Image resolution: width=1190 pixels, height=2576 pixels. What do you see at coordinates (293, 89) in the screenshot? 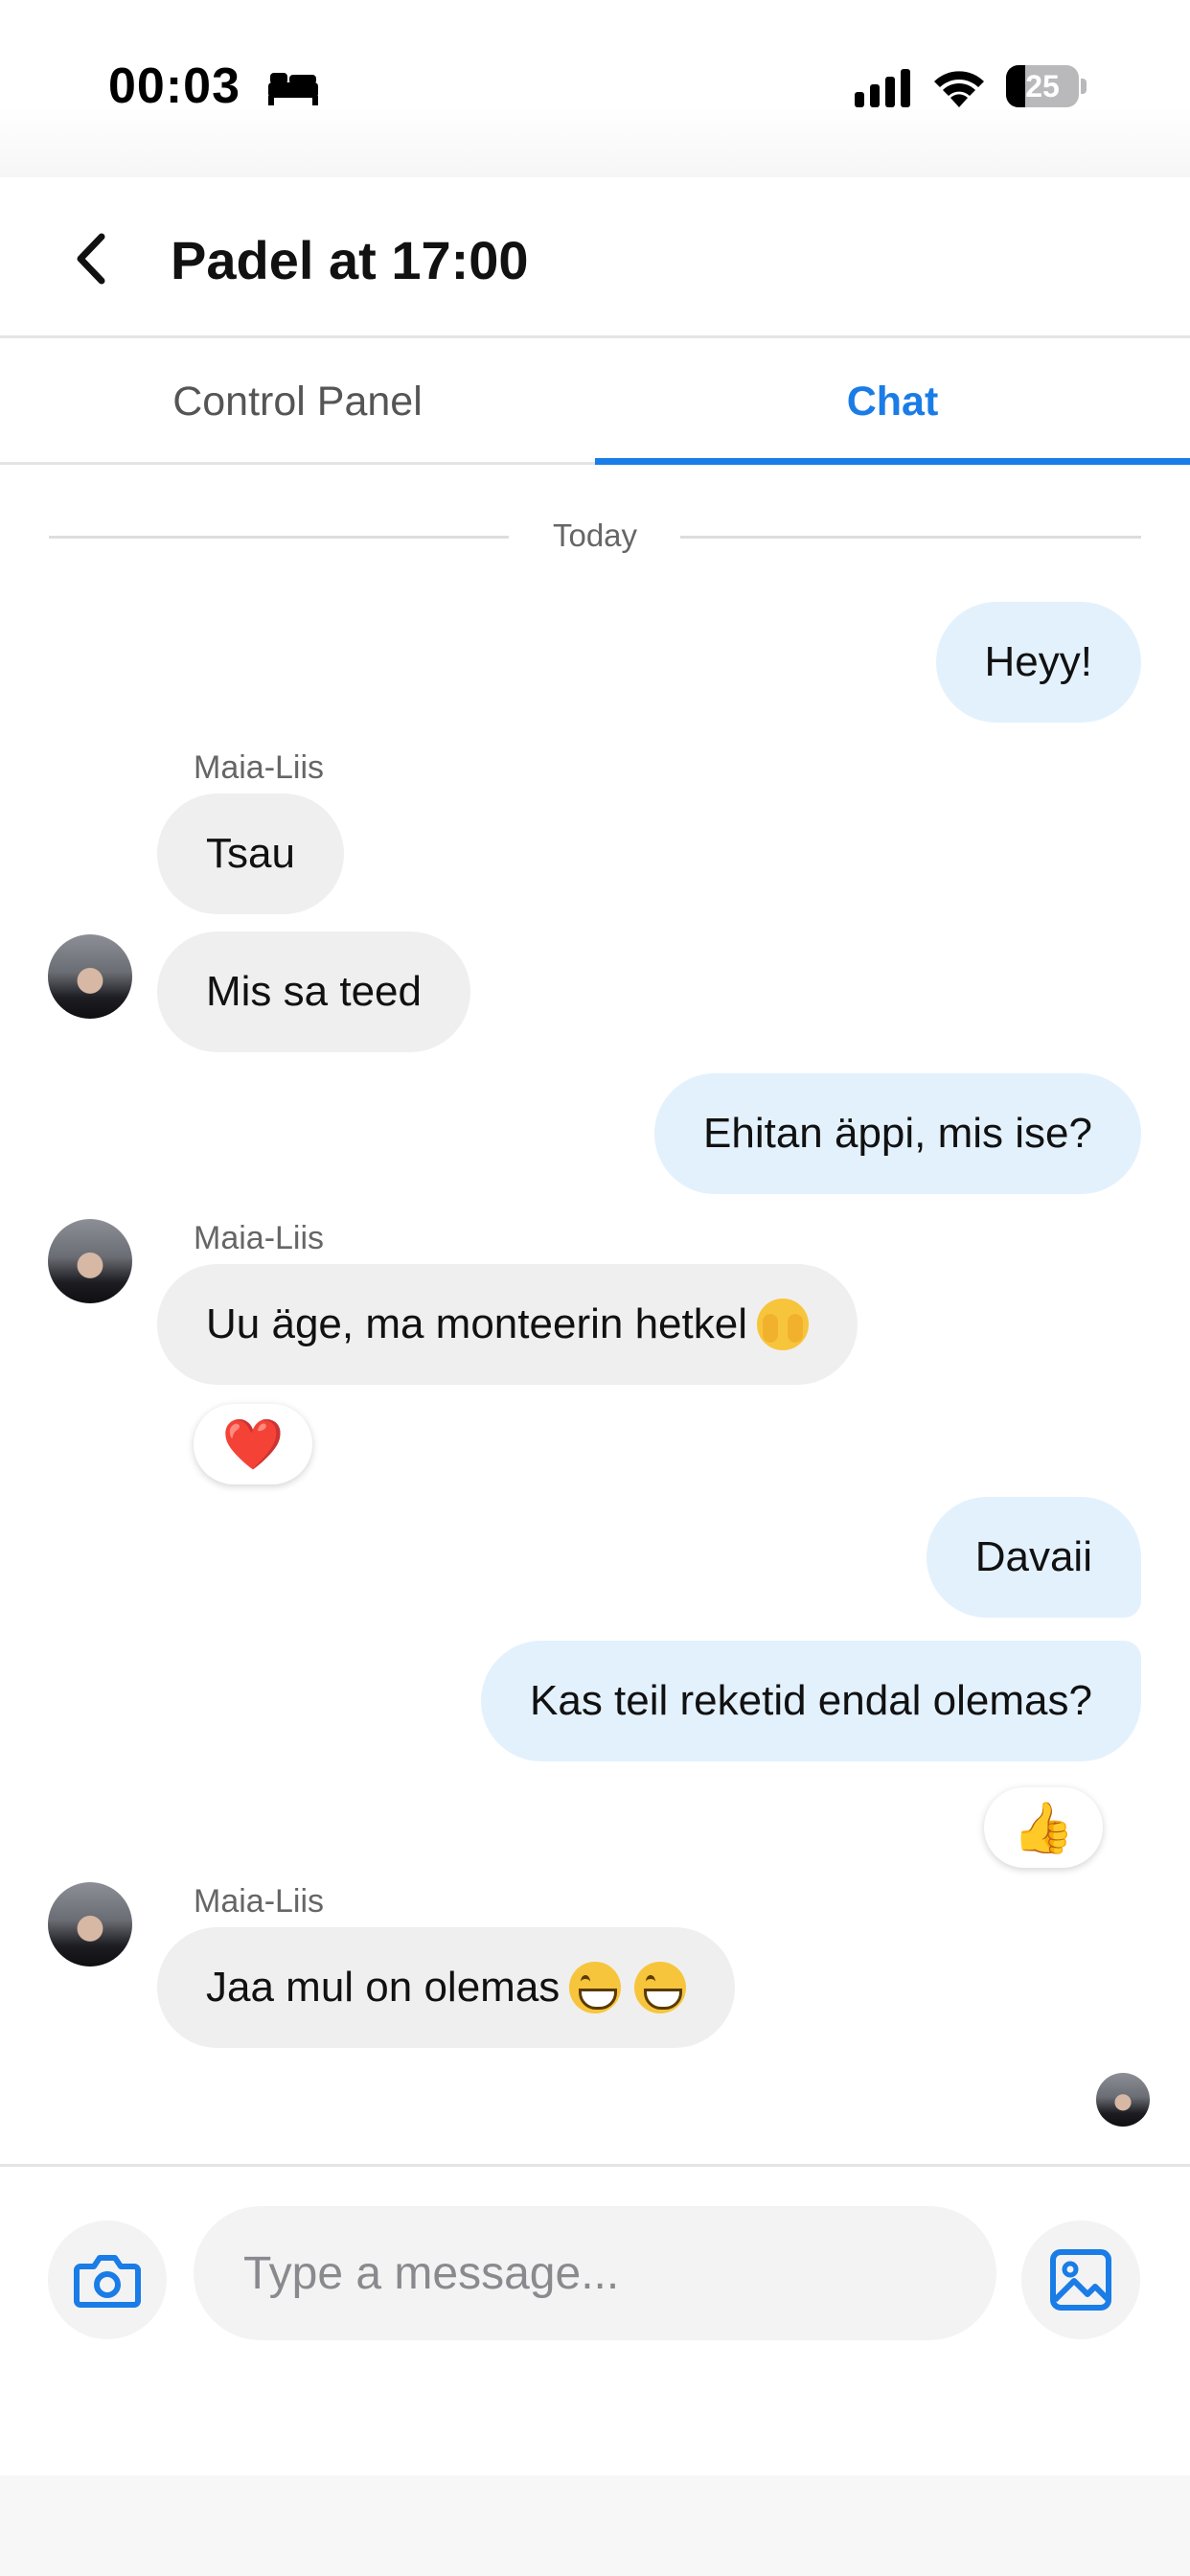
I see `bed-icon` at bounding box center [293, 89].